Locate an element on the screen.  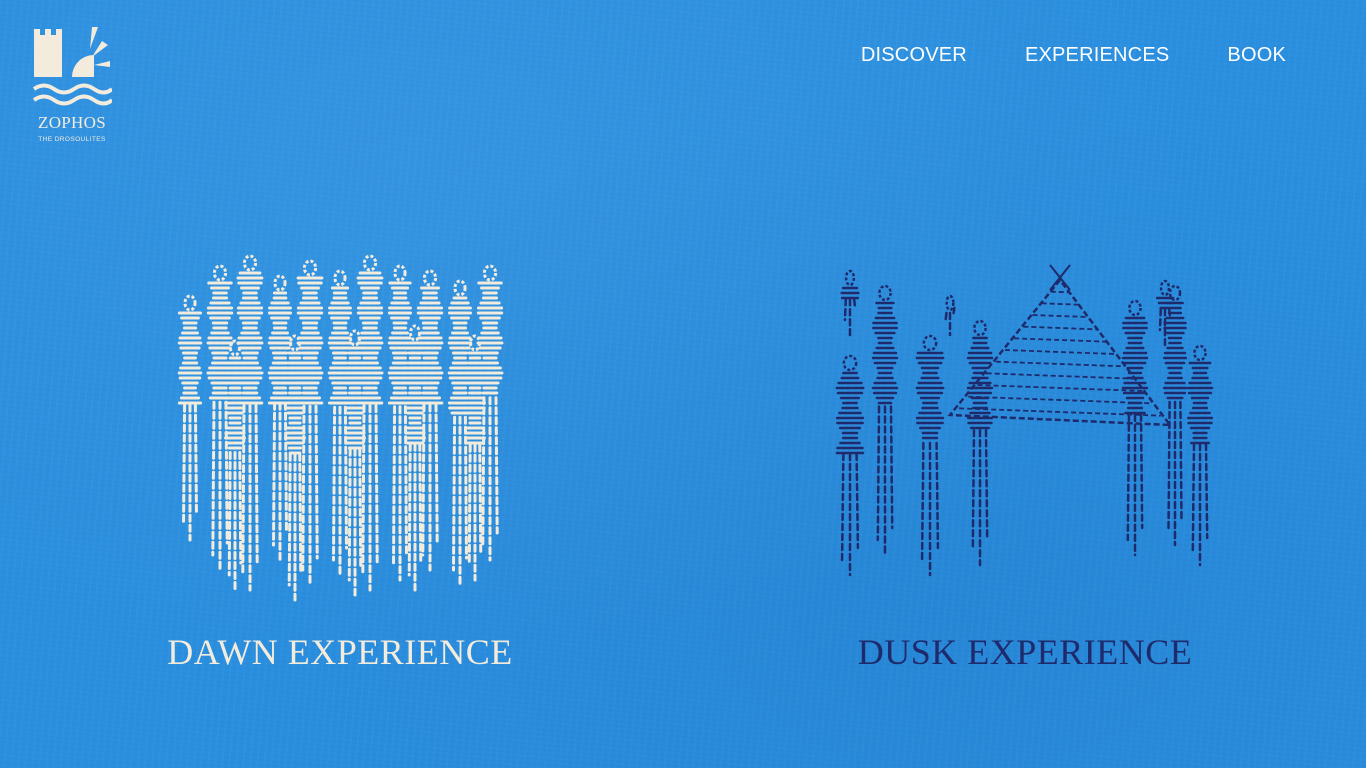
nav-item-book: BOOK is located at coordinates (1256, 55).